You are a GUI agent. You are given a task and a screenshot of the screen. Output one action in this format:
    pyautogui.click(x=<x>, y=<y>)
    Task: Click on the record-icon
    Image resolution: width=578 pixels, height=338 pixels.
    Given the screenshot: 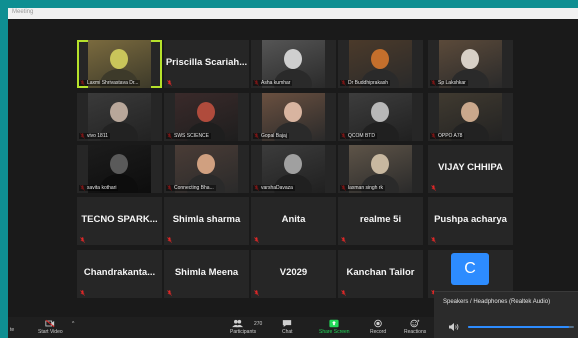 What is the action you would take?
    pyautogui.click(x=378, y=323)
    